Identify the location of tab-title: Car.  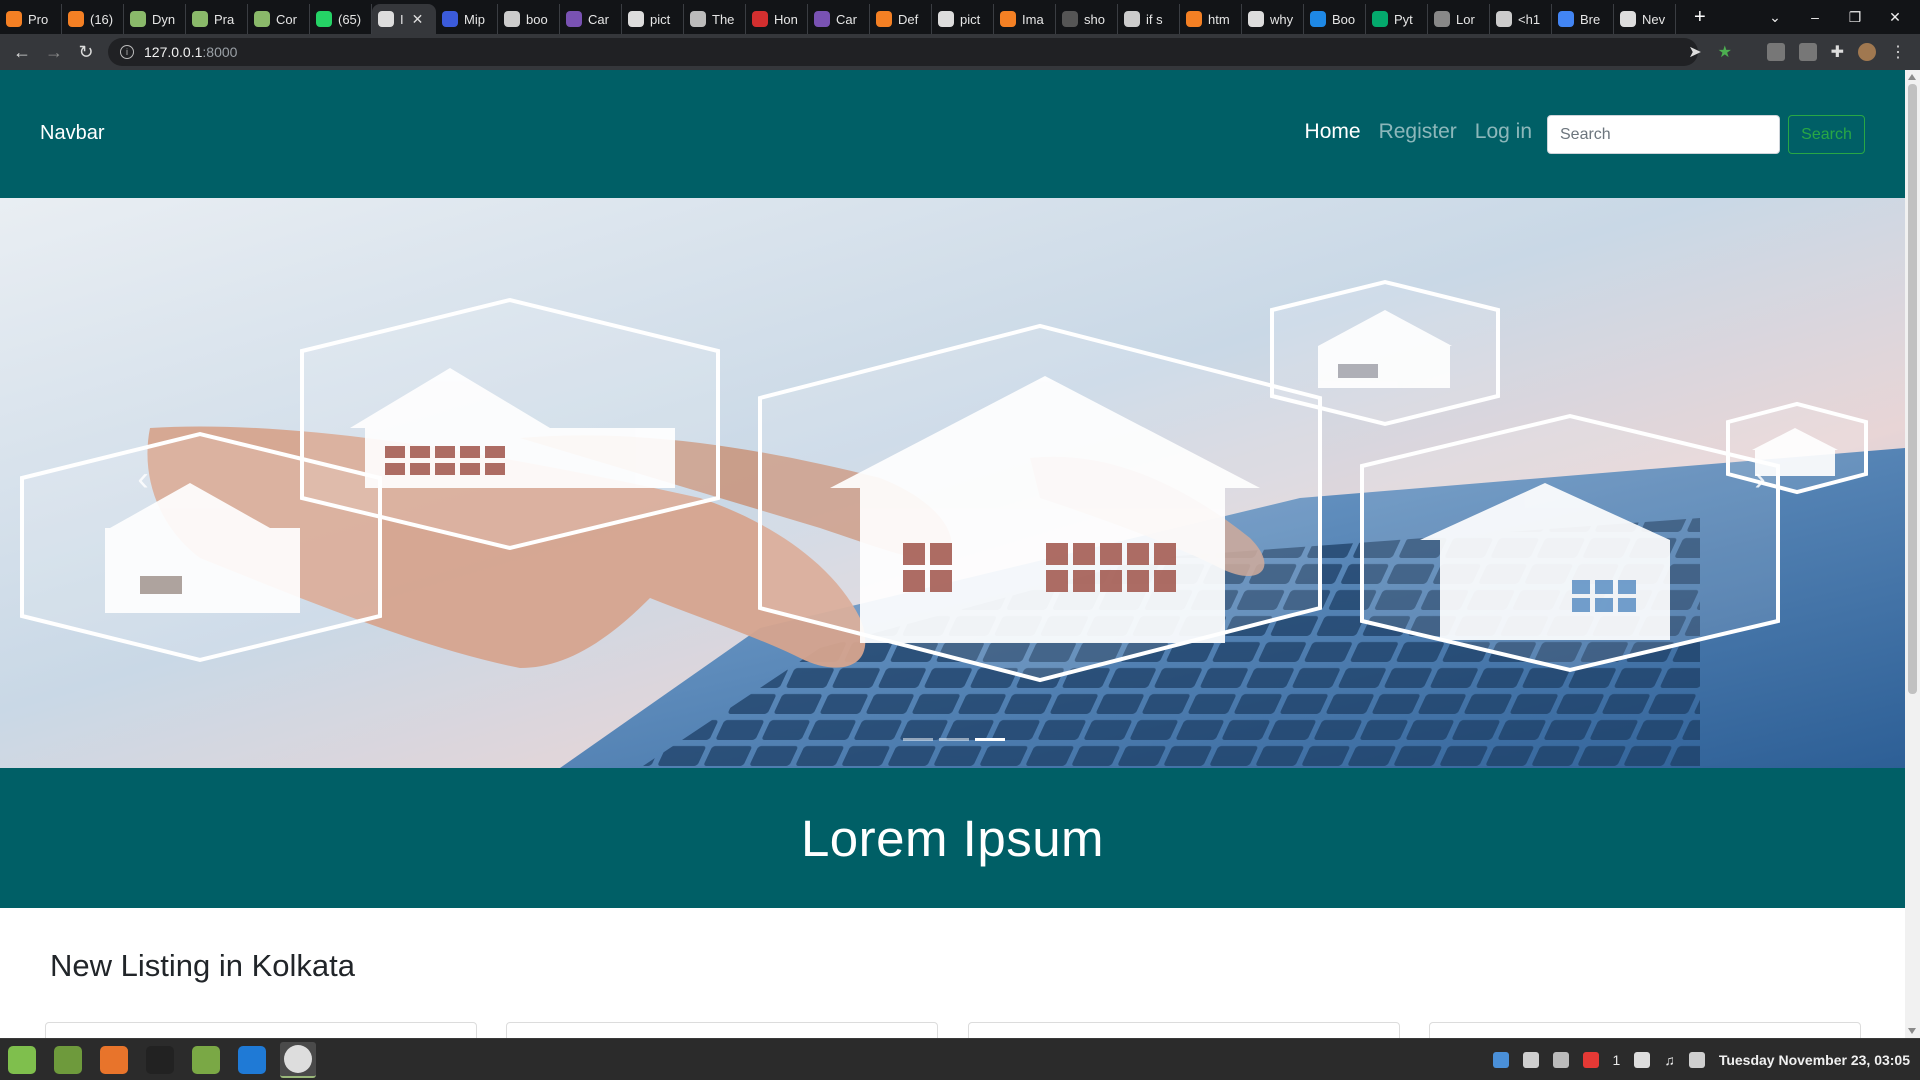
(846, 19).